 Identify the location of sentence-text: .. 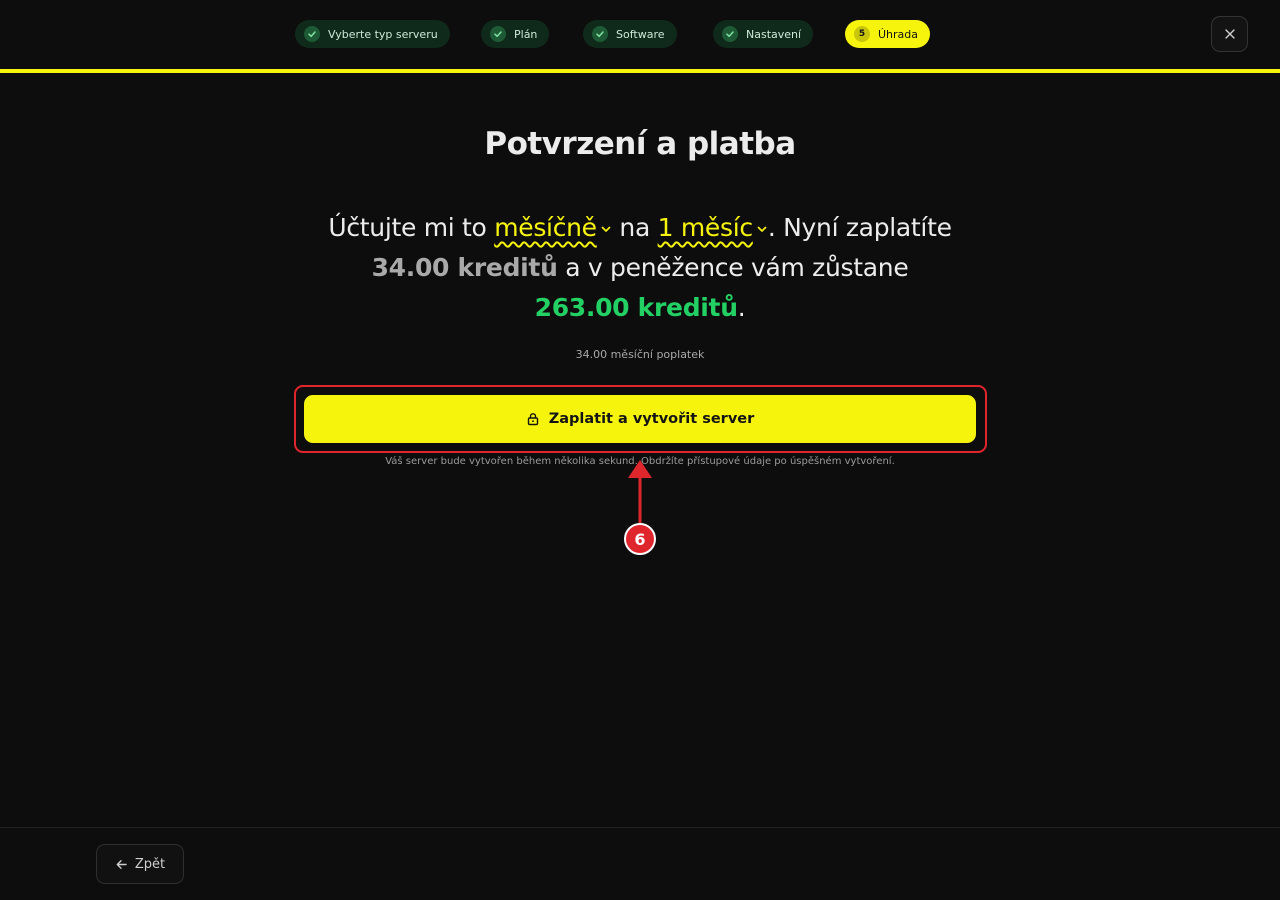
(741, 307).